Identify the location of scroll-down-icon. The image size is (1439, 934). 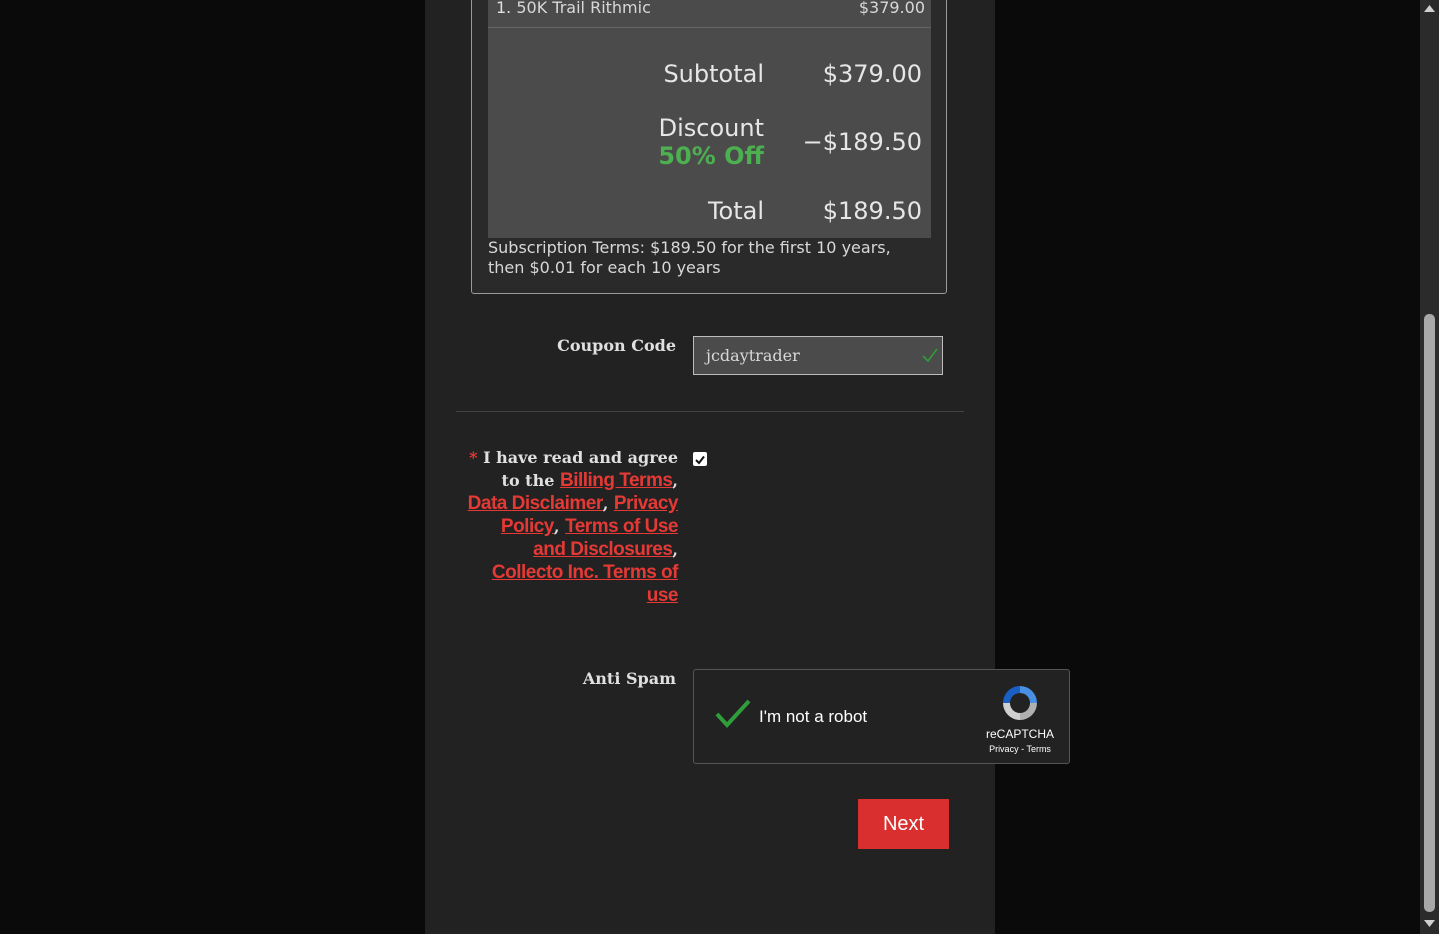
(1429, 923).